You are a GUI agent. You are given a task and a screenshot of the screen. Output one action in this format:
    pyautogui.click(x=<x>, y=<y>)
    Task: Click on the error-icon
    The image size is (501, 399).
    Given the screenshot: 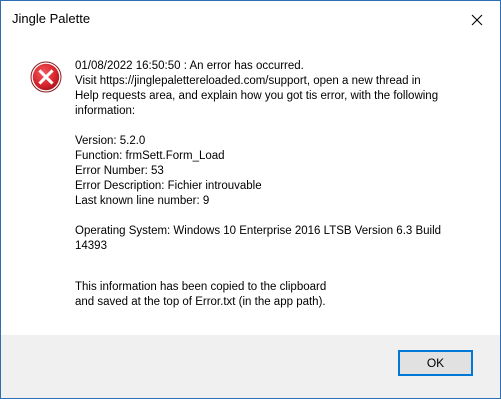 What is the action you would take?
    pyautogui.click(x=46, y=77)
    